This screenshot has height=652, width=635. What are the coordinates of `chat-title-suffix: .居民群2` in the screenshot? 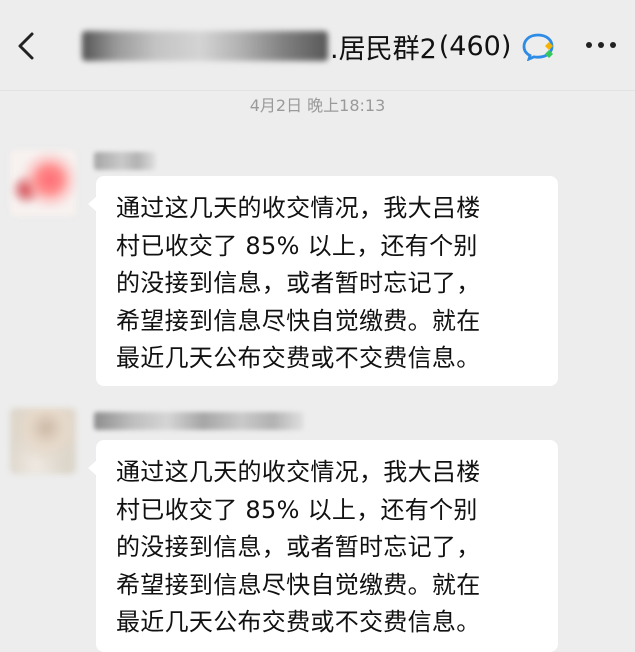 It's located at (383, 49).